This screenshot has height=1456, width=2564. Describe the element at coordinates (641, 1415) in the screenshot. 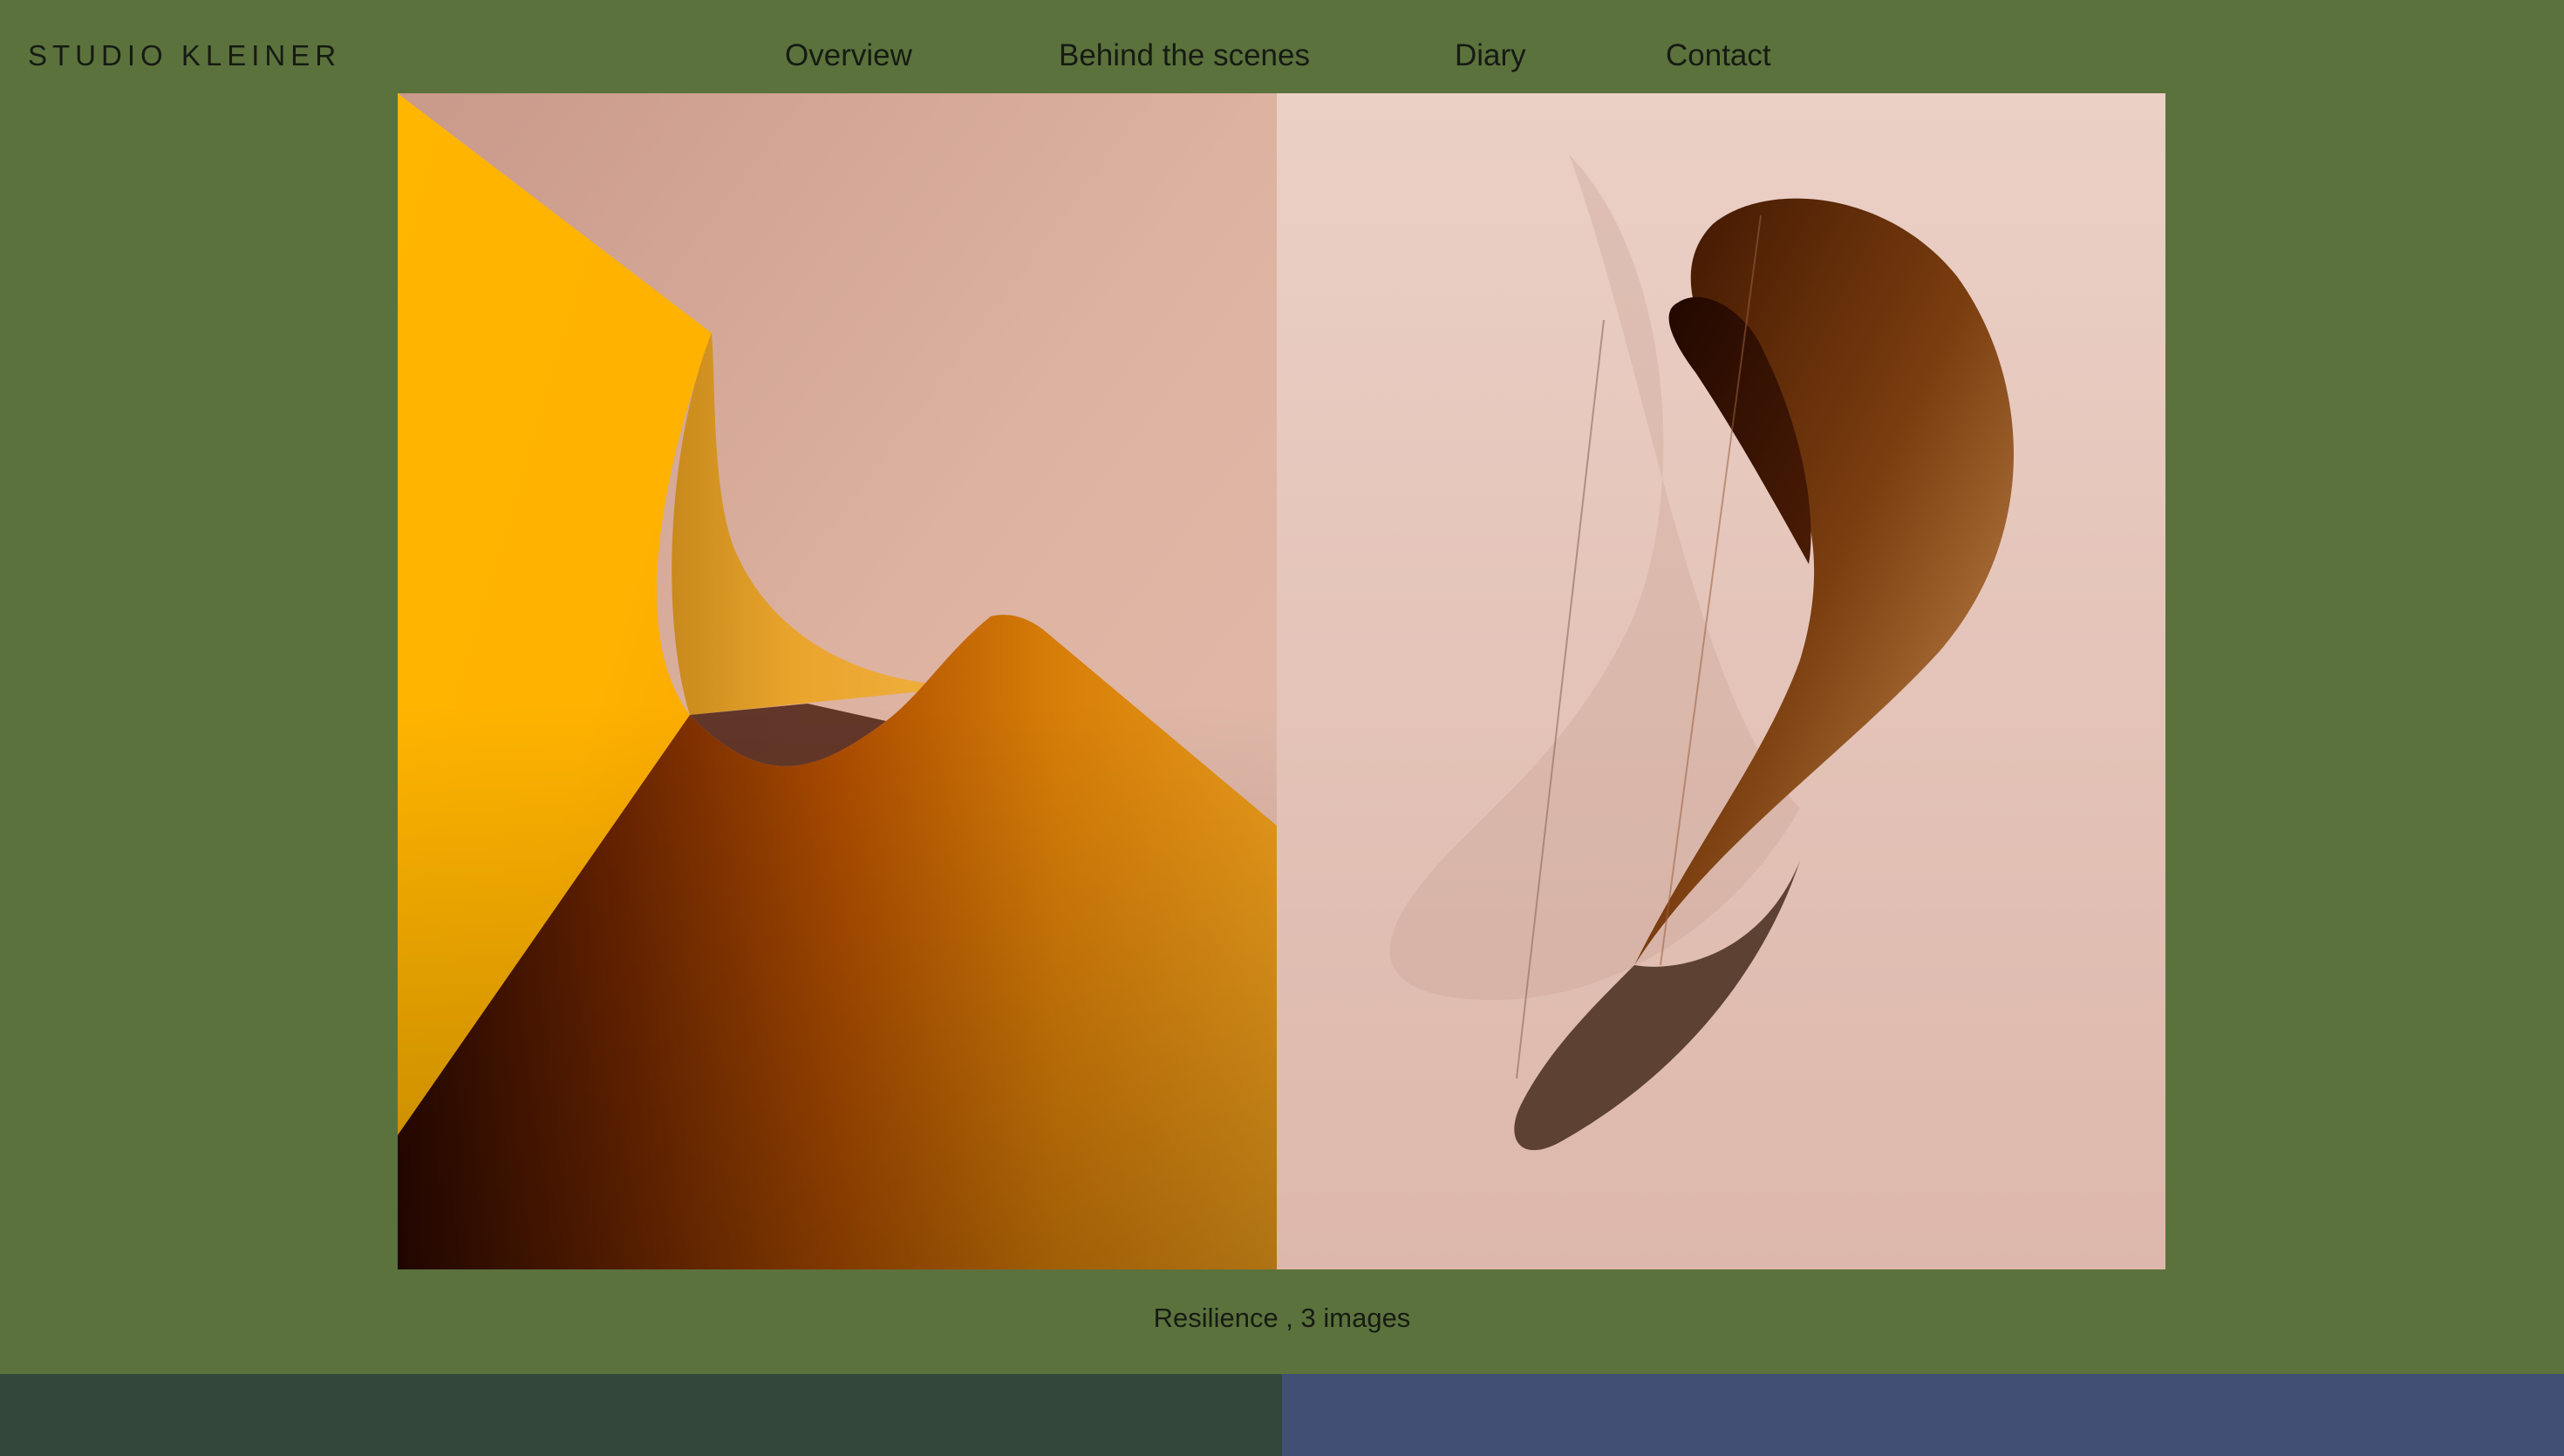

I see `footer-block-left` at that location.